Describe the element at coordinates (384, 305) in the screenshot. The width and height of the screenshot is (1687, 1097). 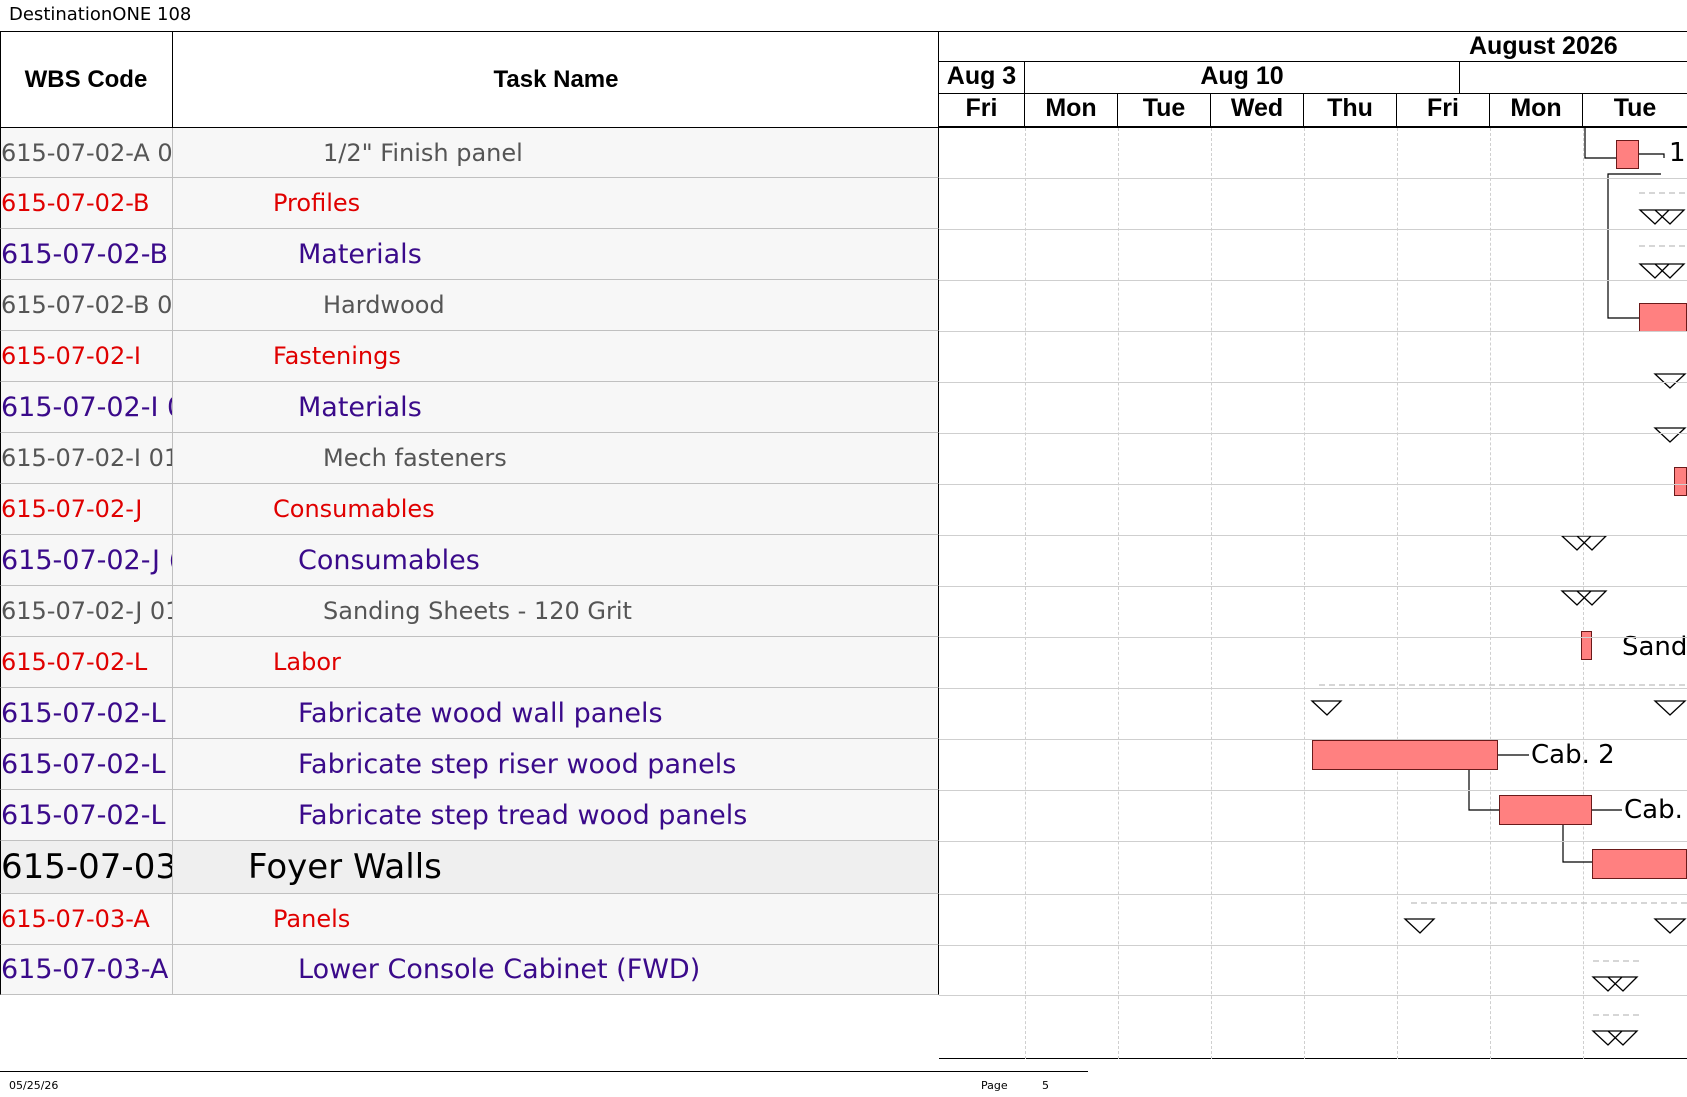
I see `task-name: Hardwood` at that location.